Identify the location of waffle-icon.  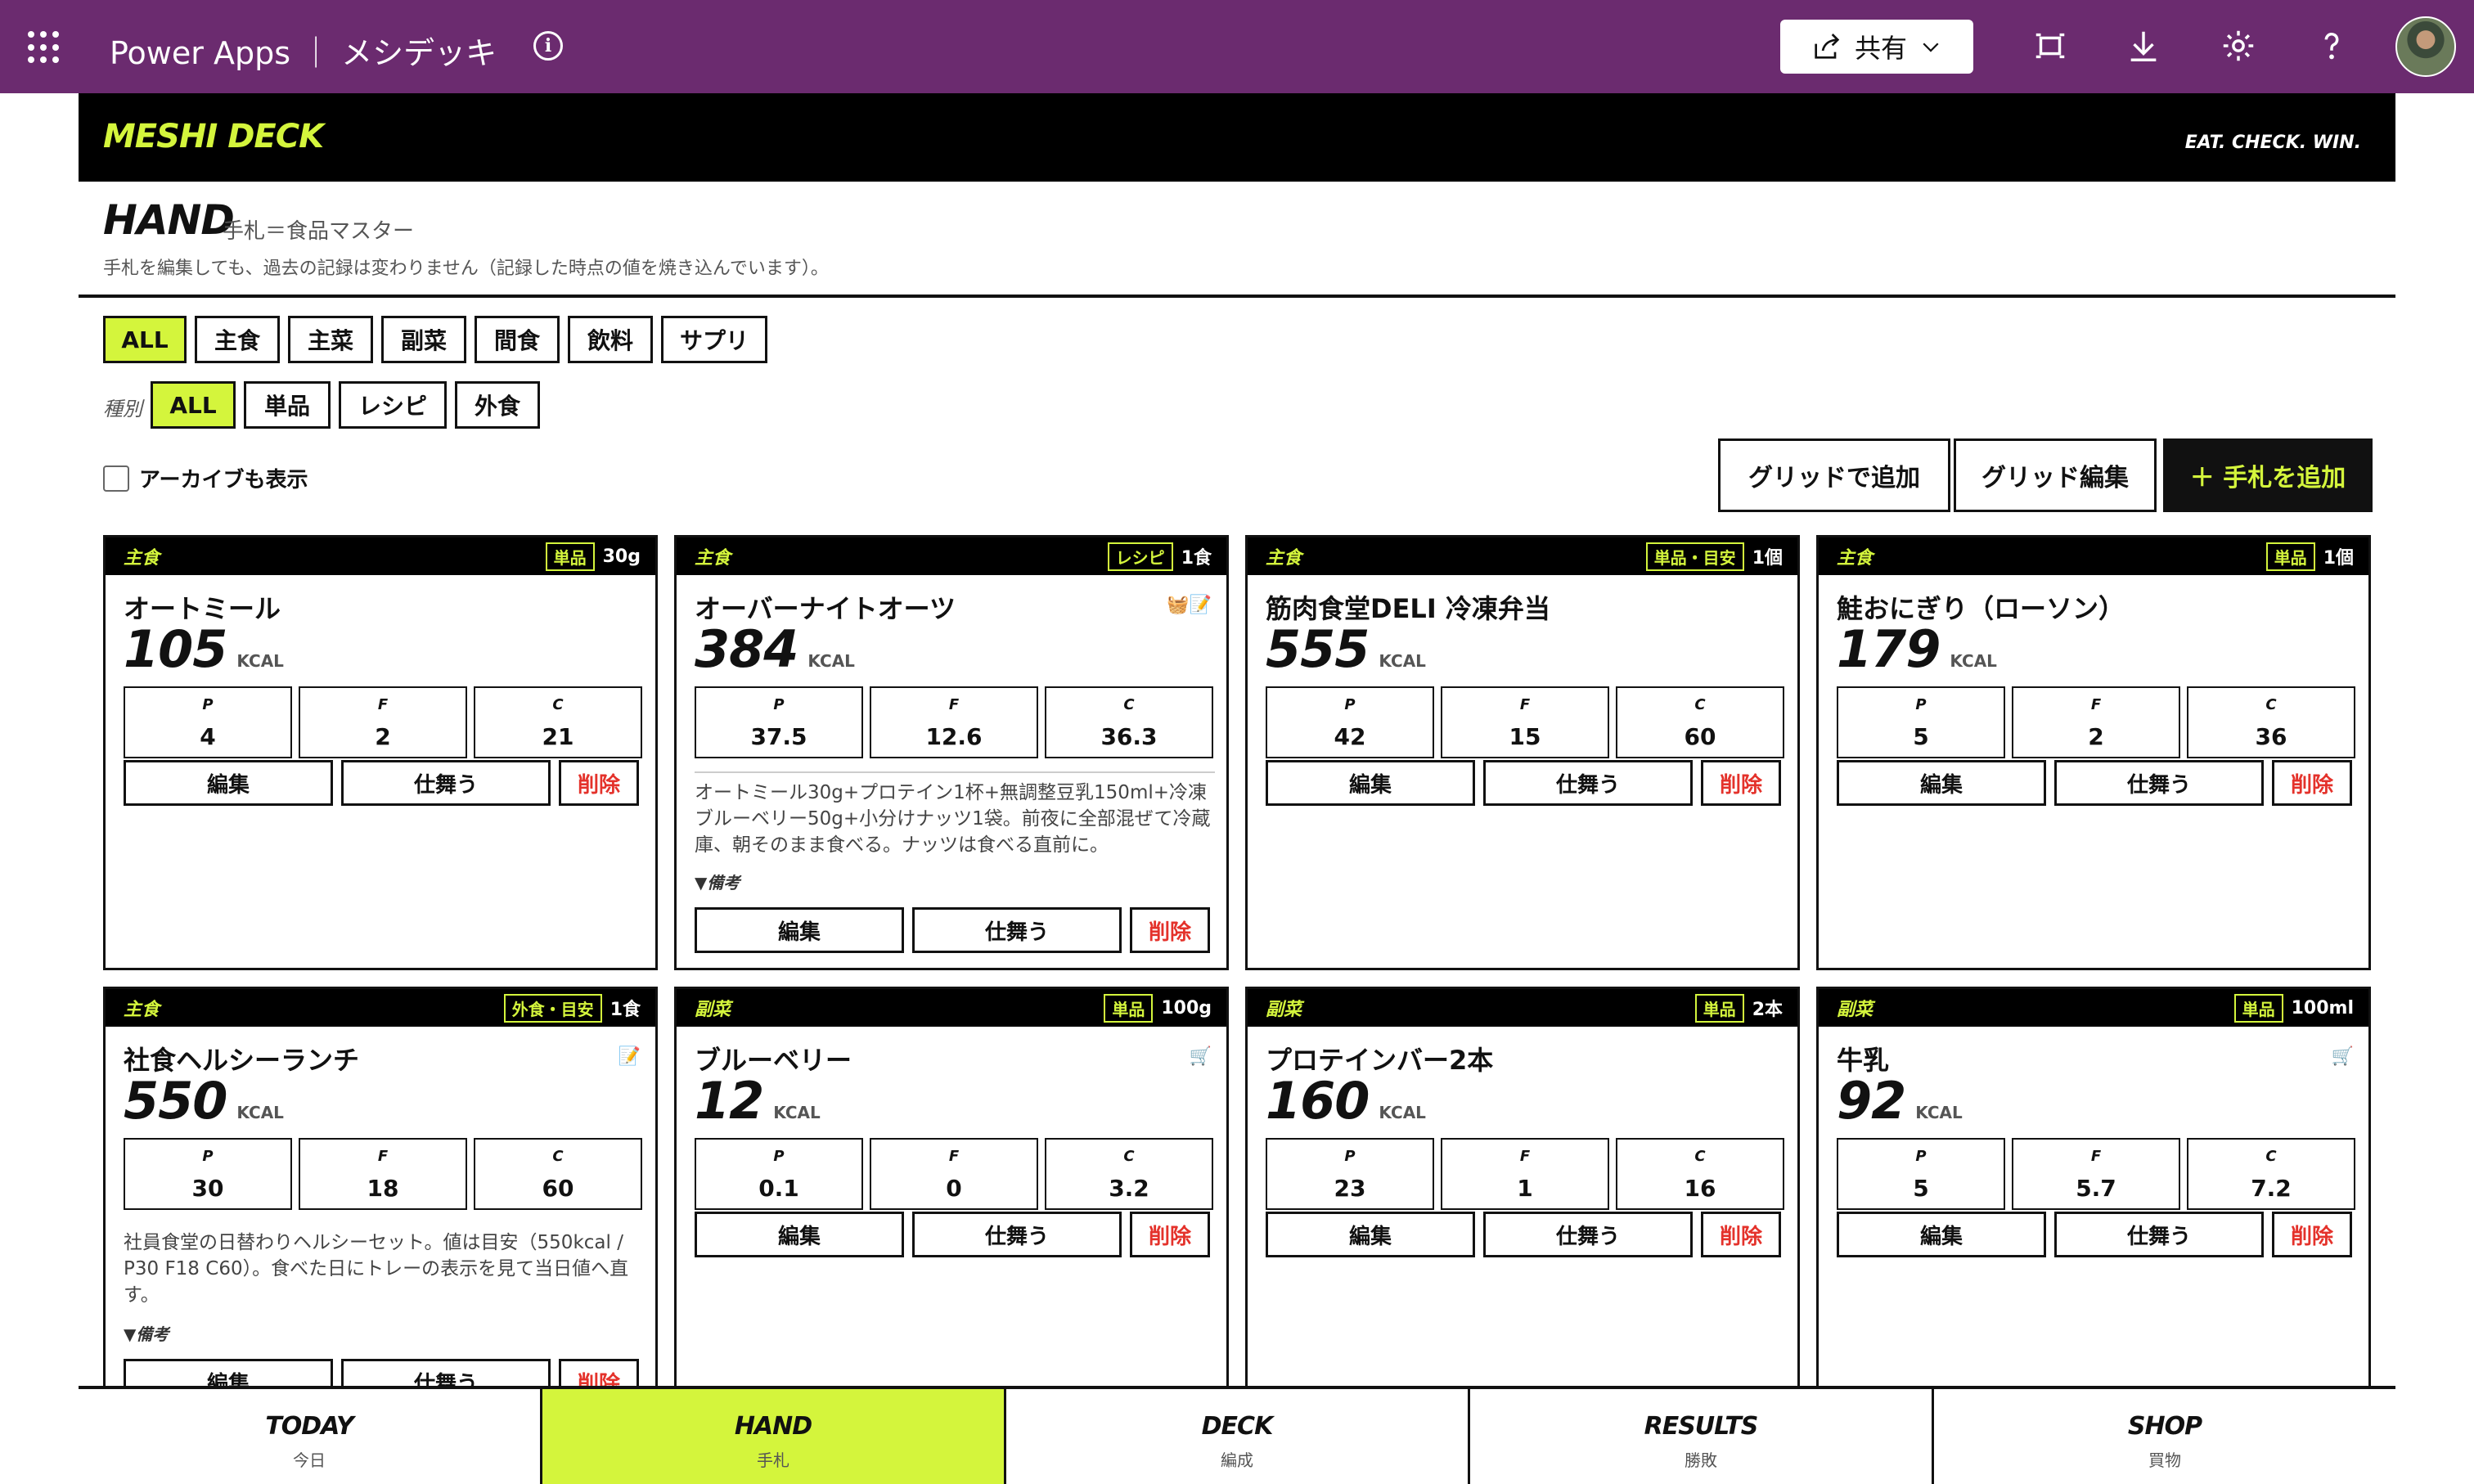
(44, 47).